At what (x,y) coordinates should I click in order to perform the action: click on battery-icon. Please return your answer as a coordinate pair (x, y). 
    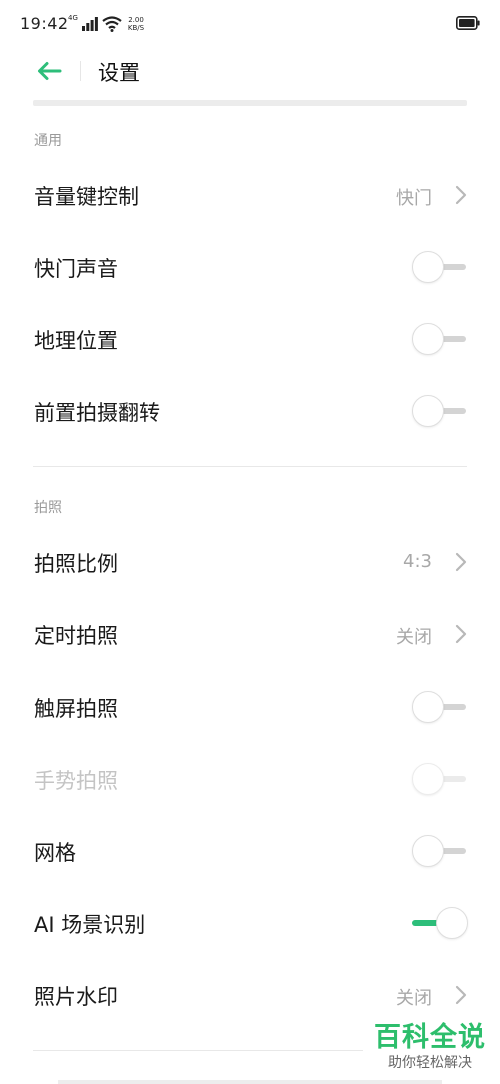
    Looking at the image, I should click on (468, 23).